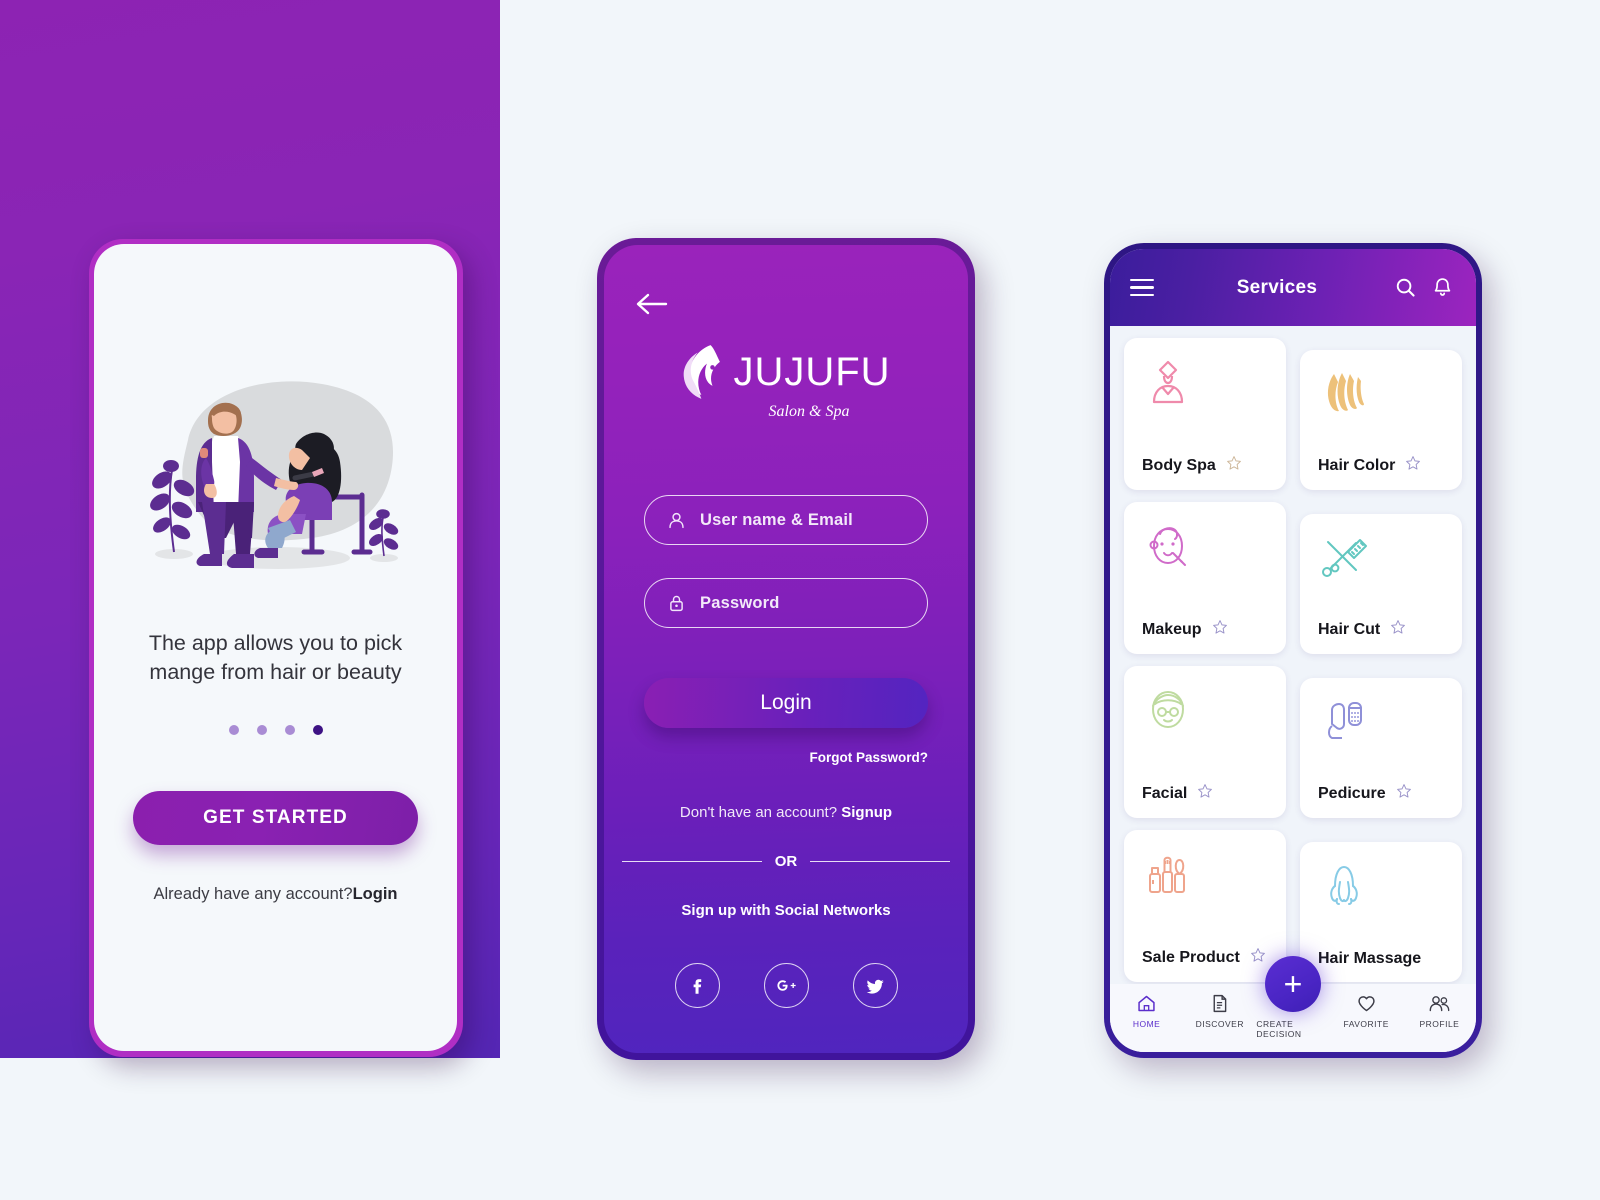 The height and width of the screenshot is (1200, 1600). I want to click on page-title: Services, so click(1277, 287).